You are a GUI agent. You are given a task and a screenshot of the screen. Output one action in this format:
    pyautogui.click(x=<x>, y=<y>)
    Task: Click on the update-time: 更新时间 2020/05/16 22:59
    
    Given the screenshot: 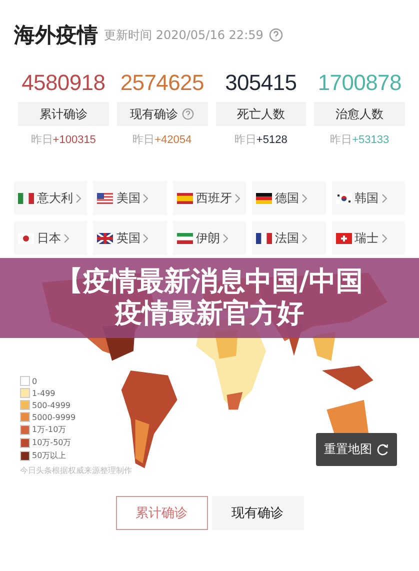 What is the action you would take?
    pyautogui.click(x=184, y=35)
    